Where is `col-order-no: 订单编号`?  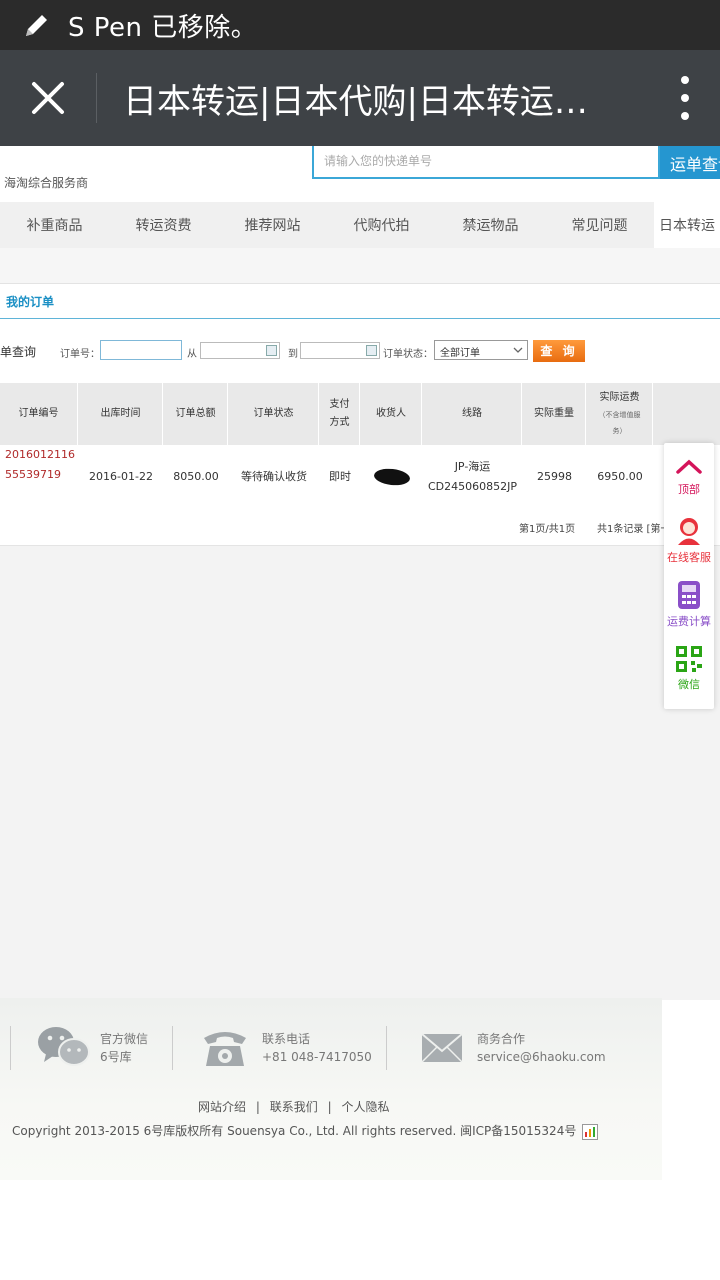
col-order-no: 订单编号 is located at coordinates (39, 414).